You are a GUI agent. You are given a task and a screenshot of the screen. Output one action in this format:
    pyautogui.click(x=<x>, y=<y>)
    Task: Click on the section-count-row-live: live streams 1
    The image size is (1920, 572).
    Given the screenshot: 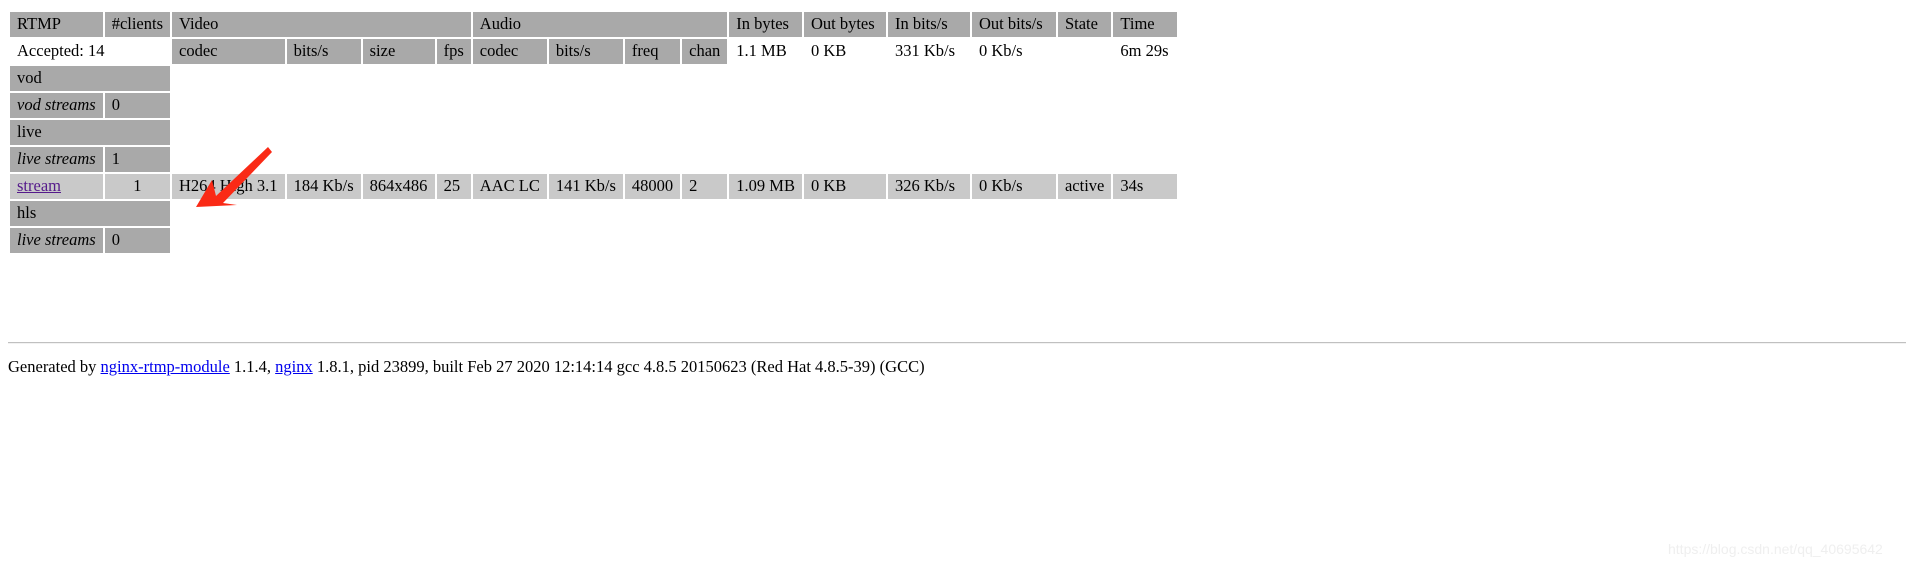 What is the action you would take?
    pyautogui.click(x=593, y=159)
    